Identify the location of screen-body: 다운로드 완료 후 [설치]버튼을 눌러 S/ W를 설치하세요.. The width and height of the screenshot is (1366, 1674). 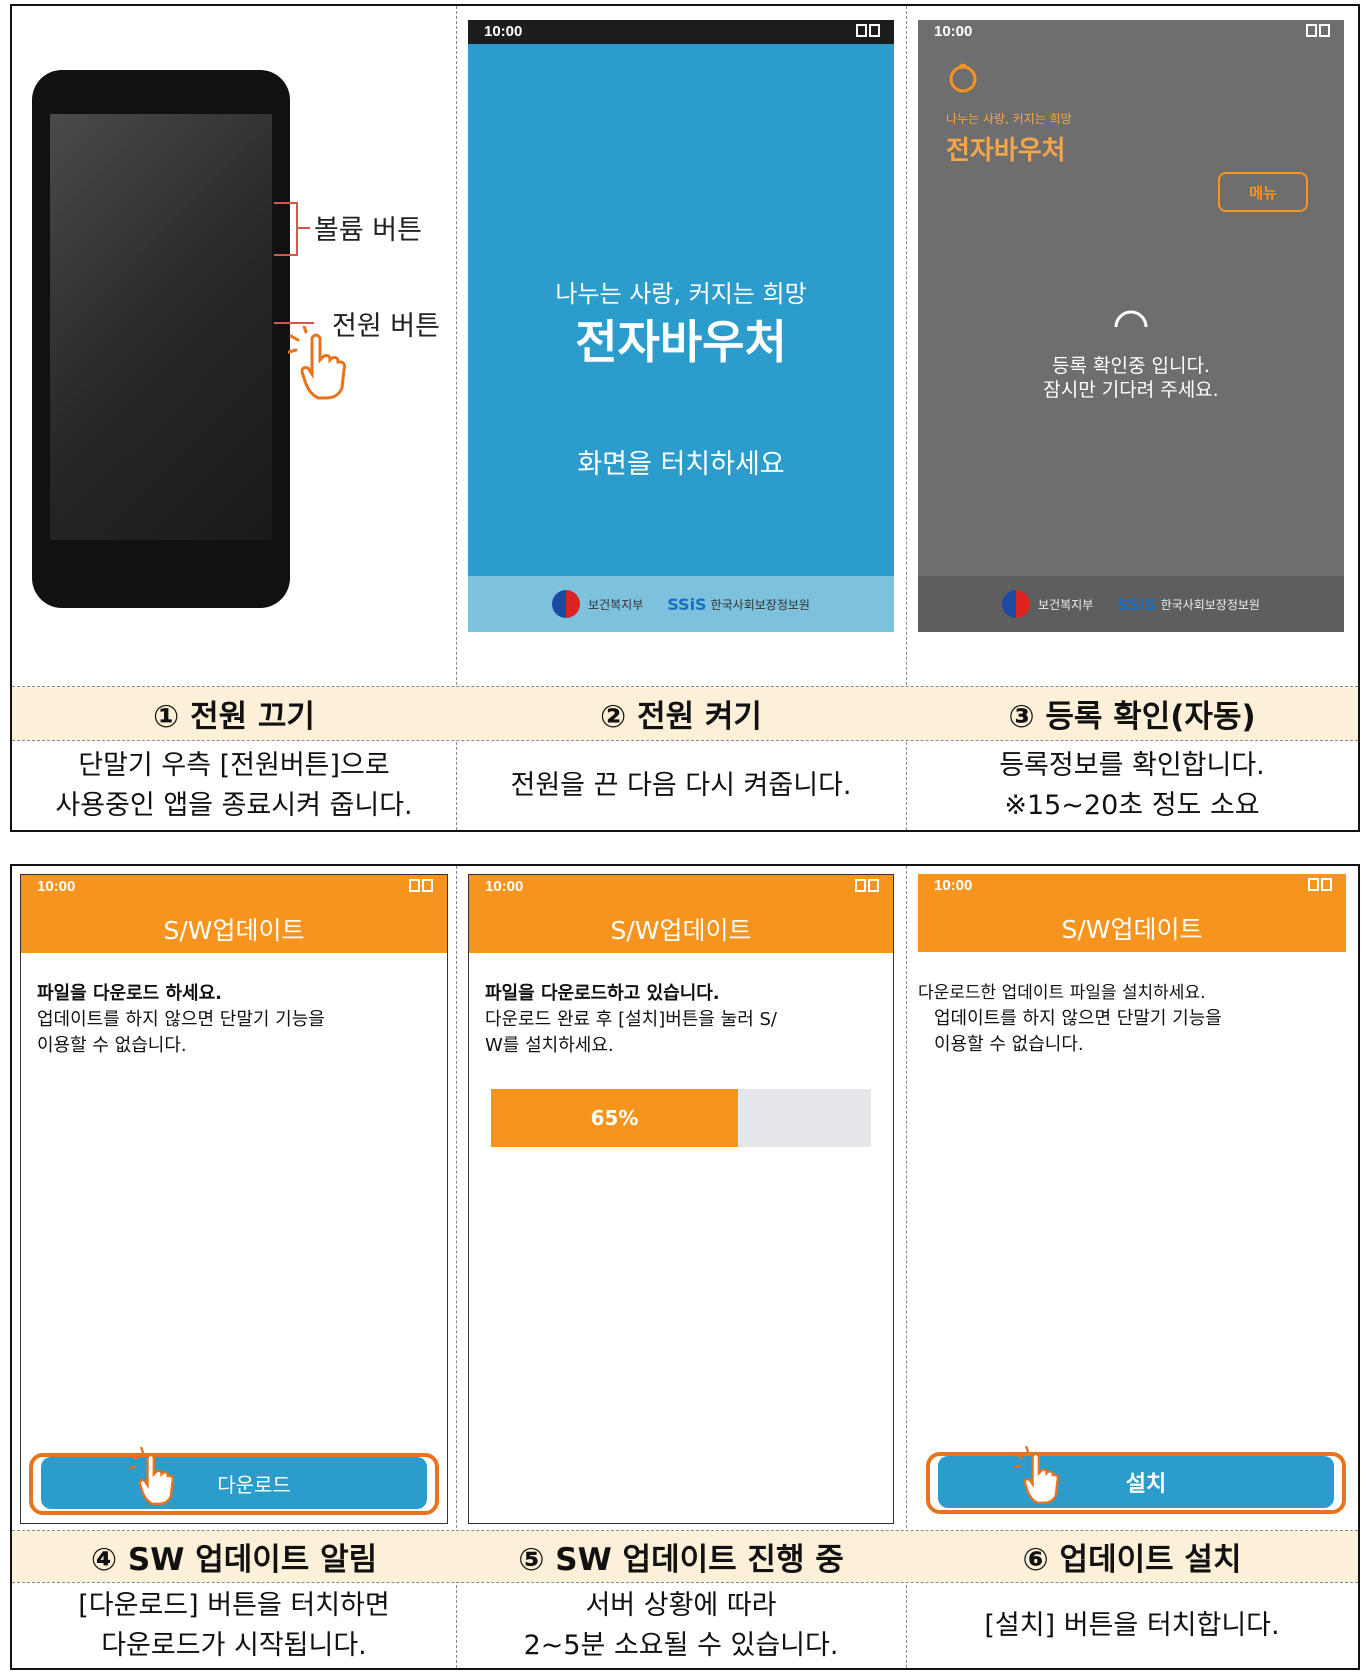
(631, 1032).